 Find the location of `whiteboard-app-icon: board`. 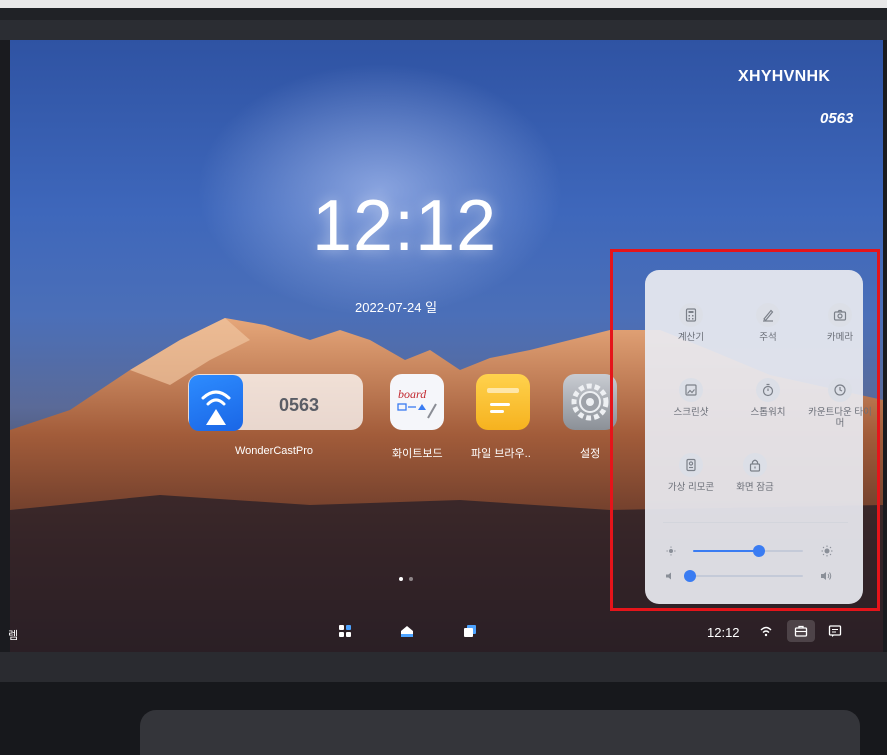

whiteboard-app-icon: board is located at coordinates (417, 402).